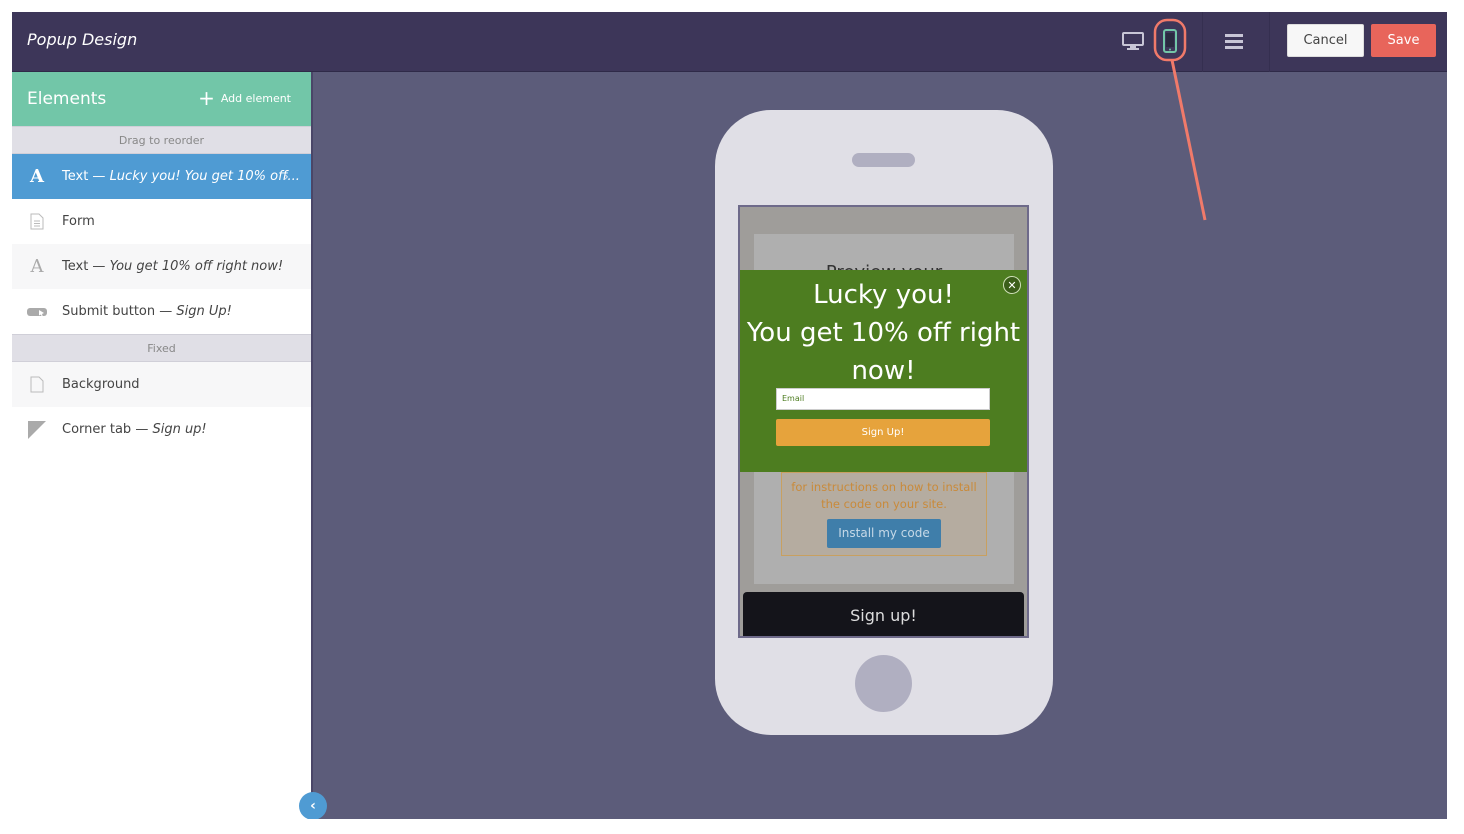 This screenshot has width=1464, height=834. What do you see at coordinates (883, 432) in the screenshot?
I see `signup-button: Sign Up!` at bounding box center [883, 432].